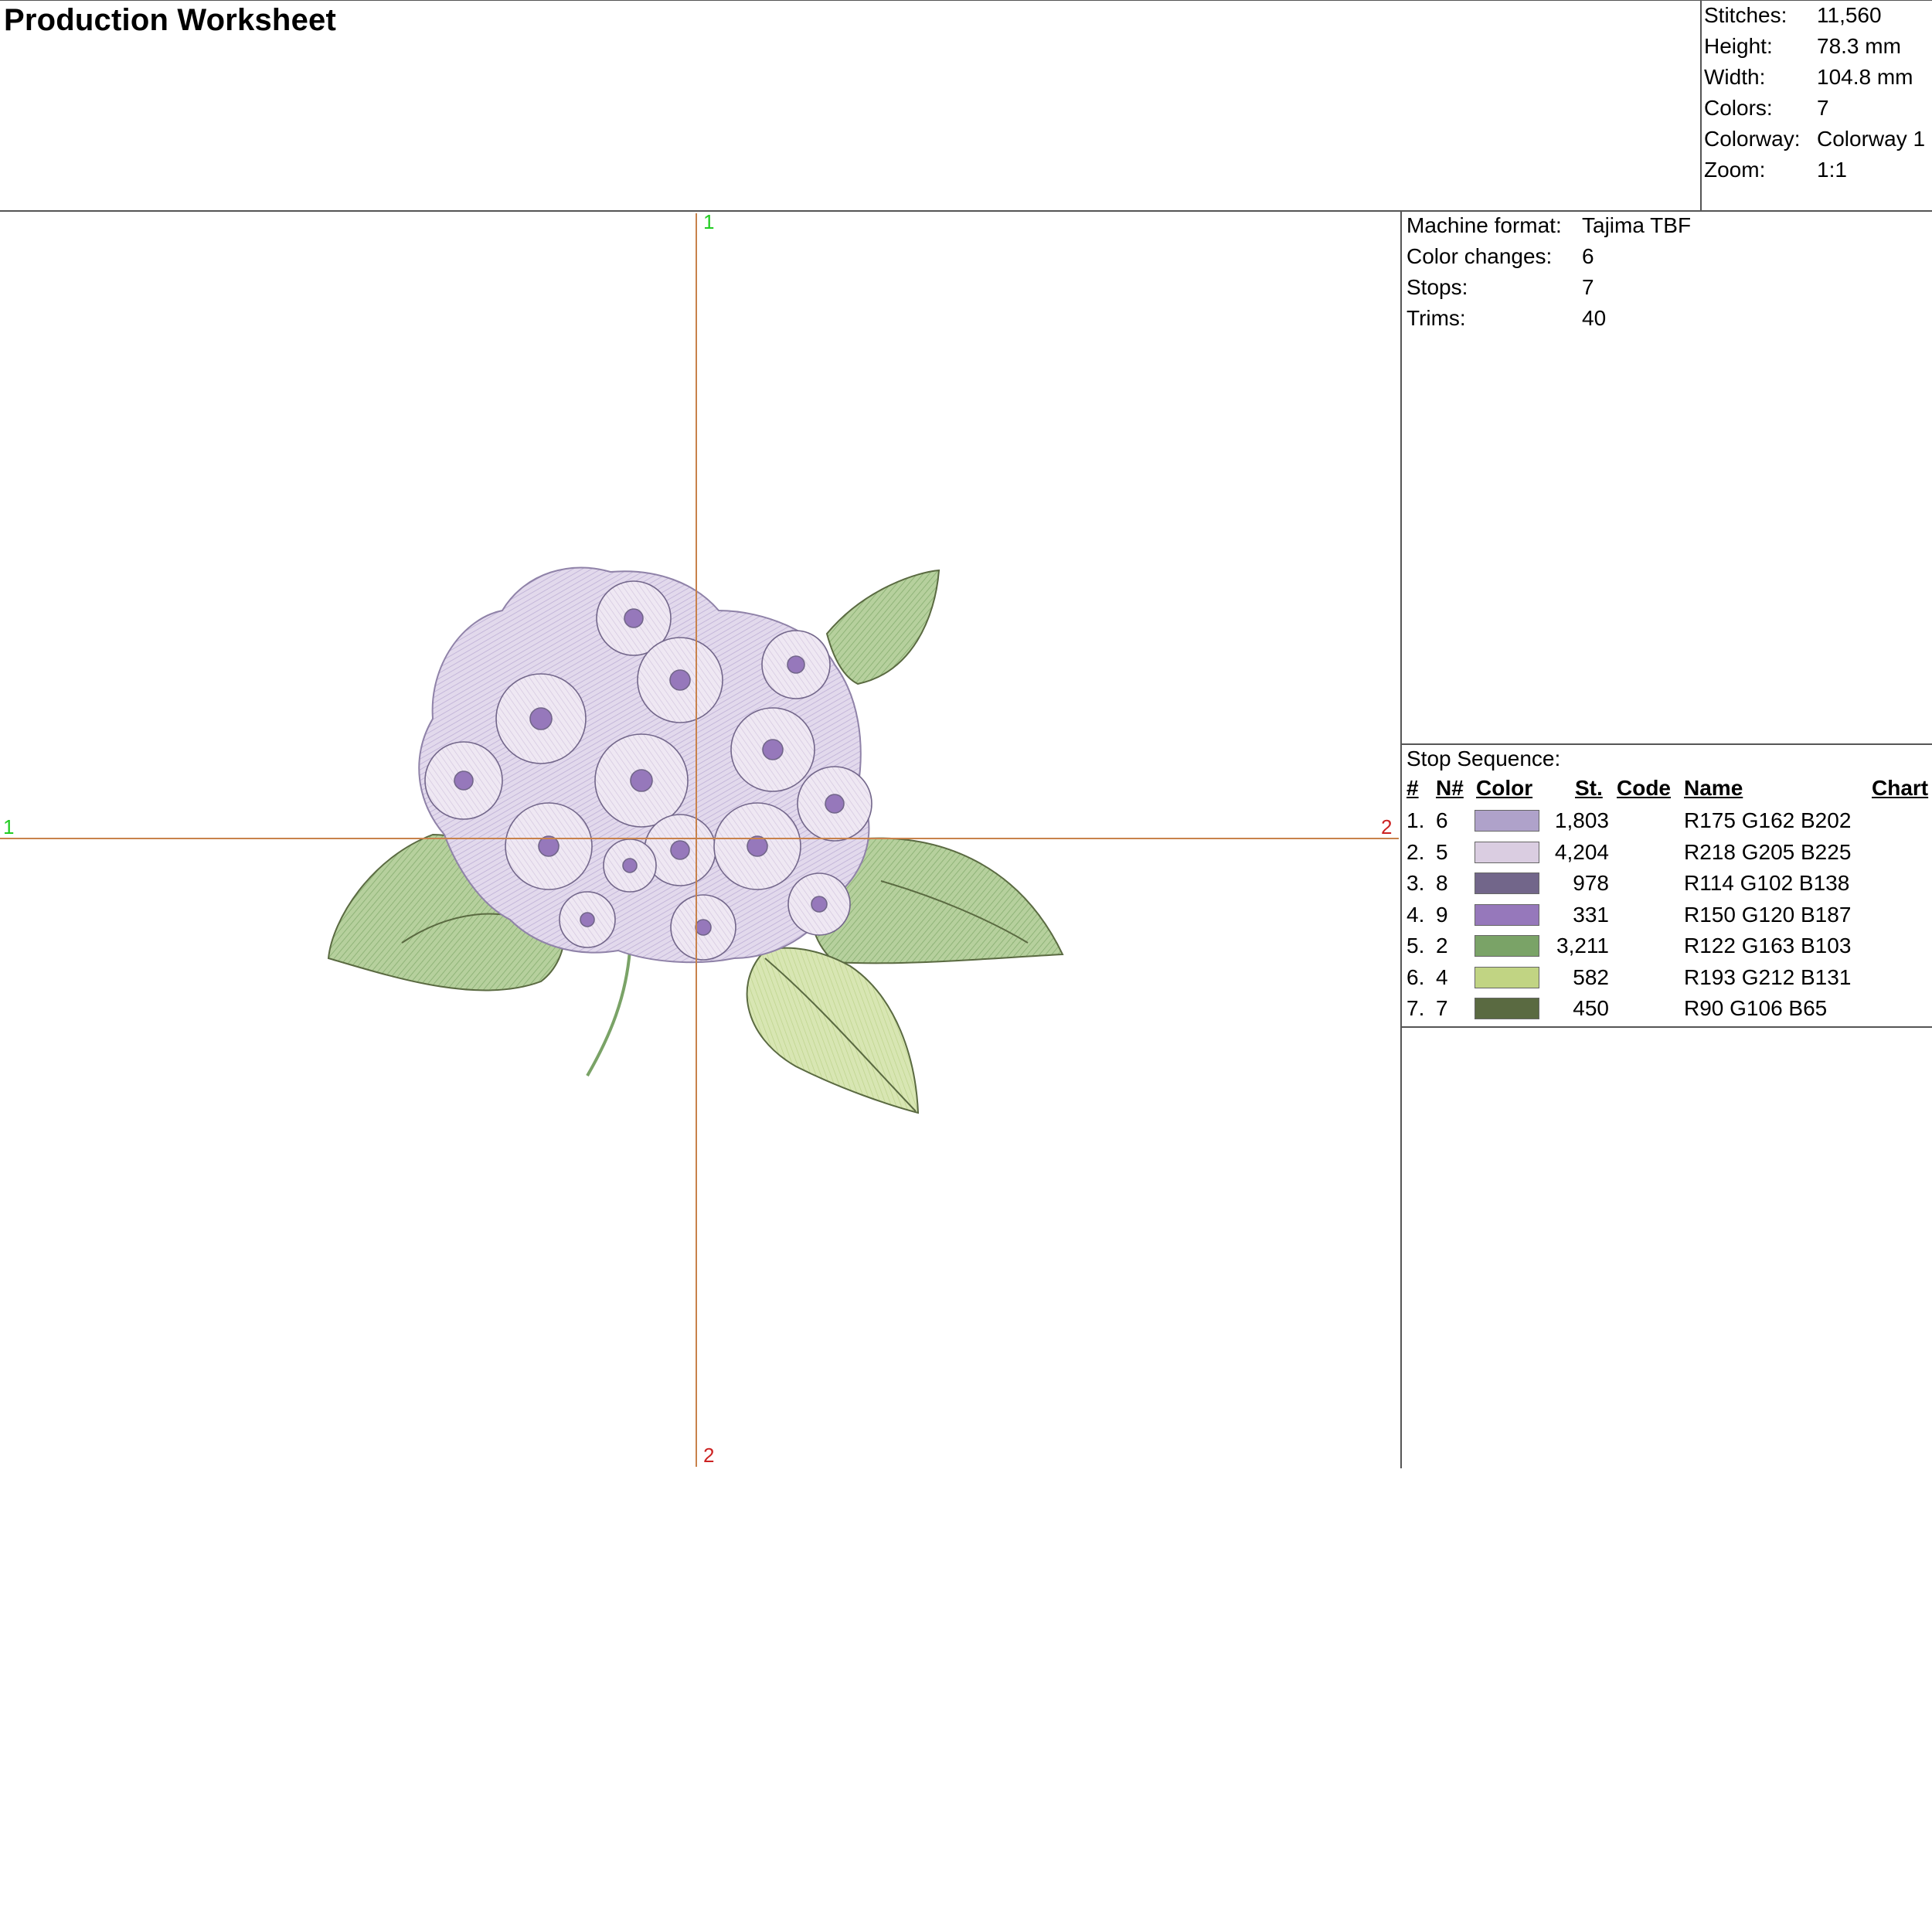 This screenshot has height=1932, width=1932. I want to click on page-title: Production Worksheet, so click(170, 20).